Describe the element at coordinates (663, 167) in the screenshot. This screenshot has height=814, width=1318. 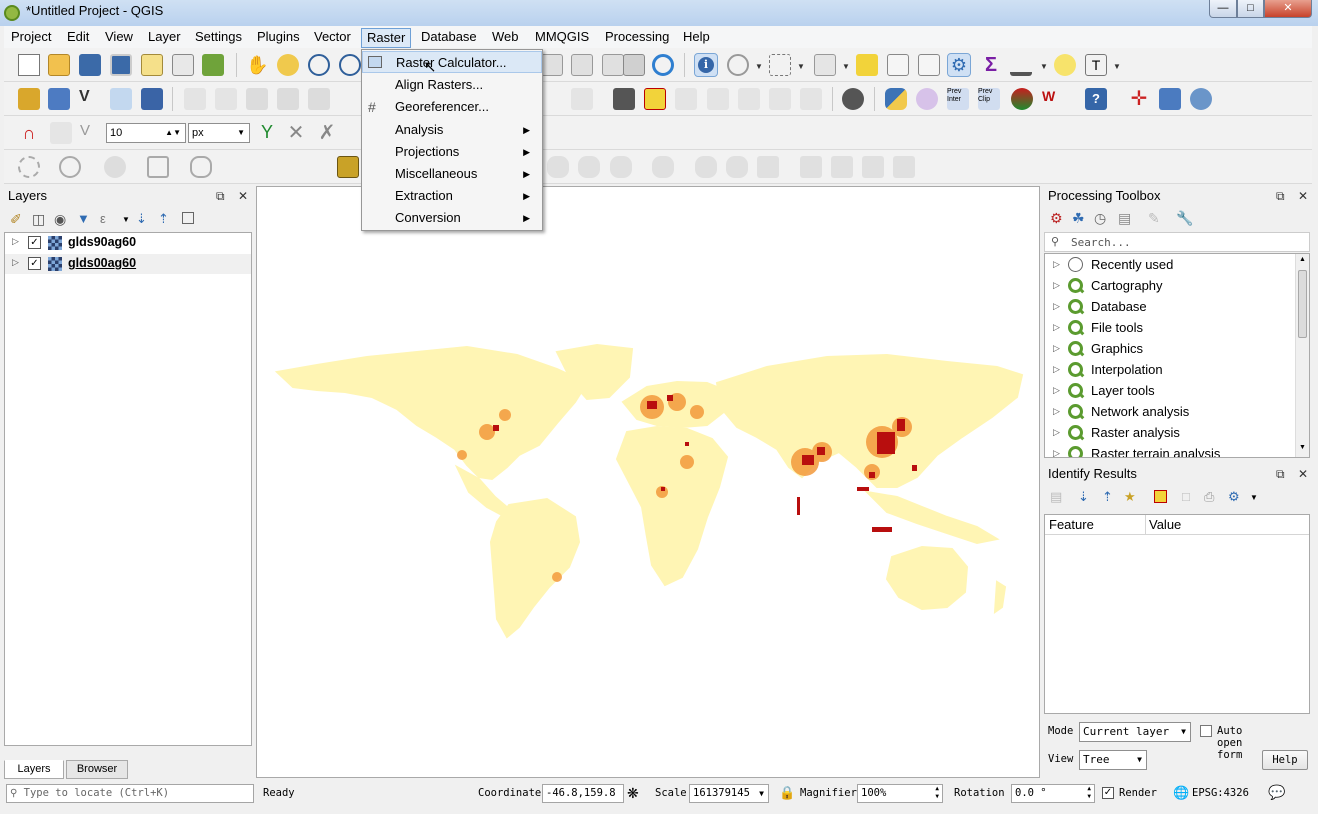
I see `add-ring-icon` at that location.